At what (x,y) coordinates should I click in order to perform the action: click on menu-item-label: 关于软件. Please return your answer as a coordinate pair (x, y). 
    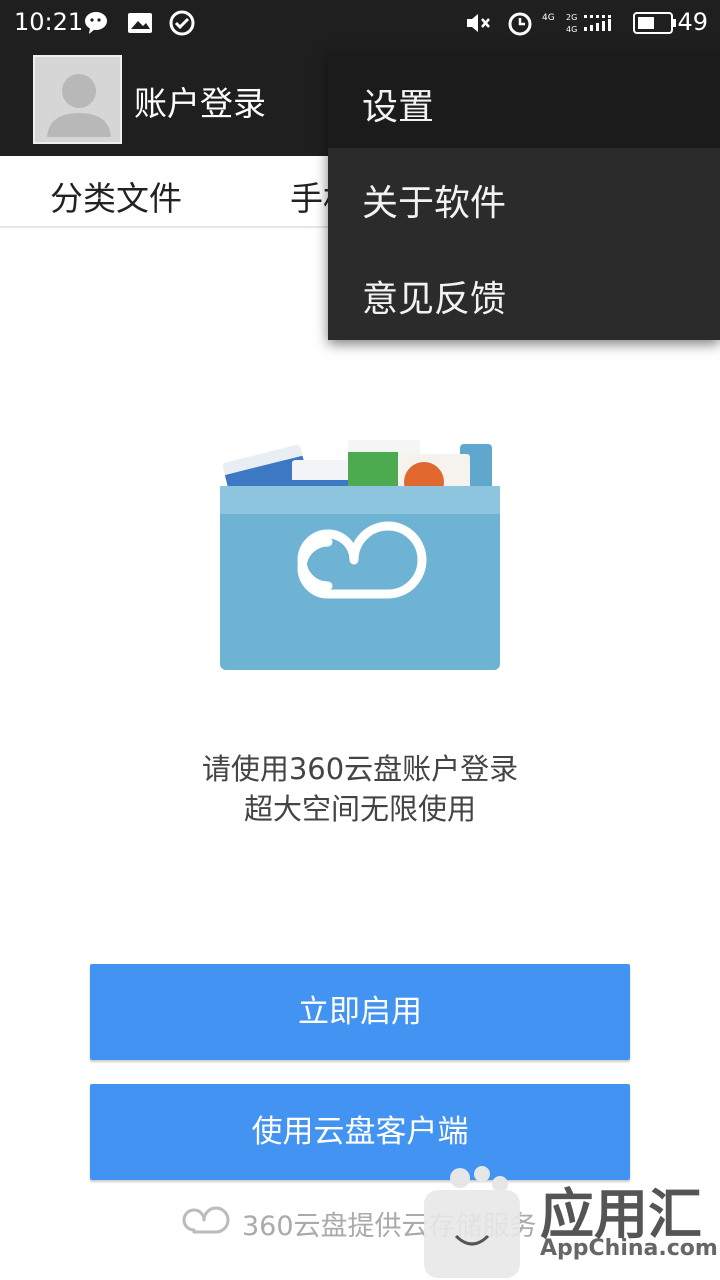
    Looking at the image, I should click on (434, 203).